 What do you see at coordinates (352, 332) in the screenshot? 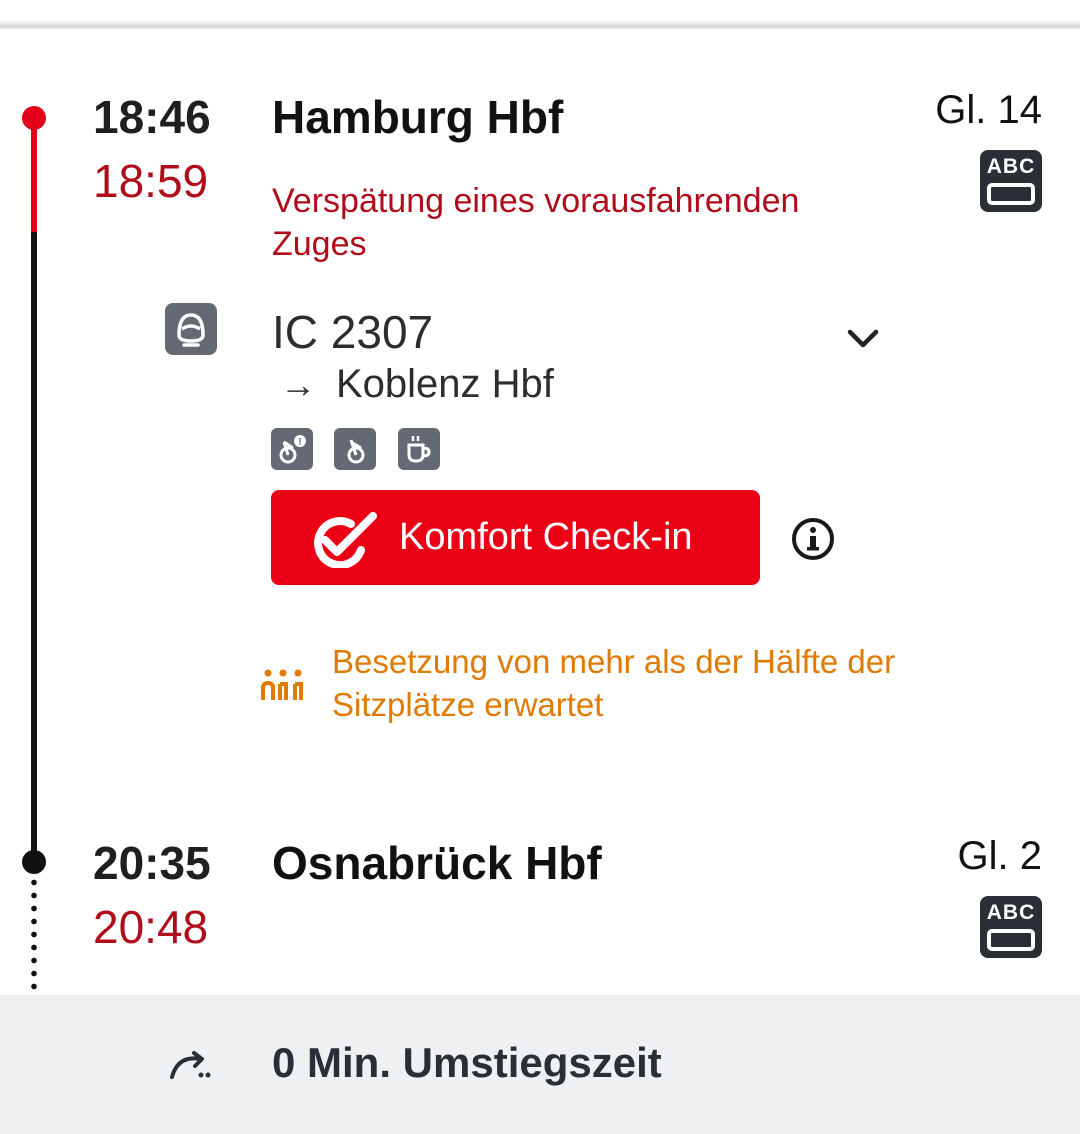
I see `train-name: IC 2307` at bounding box center [352, 332].